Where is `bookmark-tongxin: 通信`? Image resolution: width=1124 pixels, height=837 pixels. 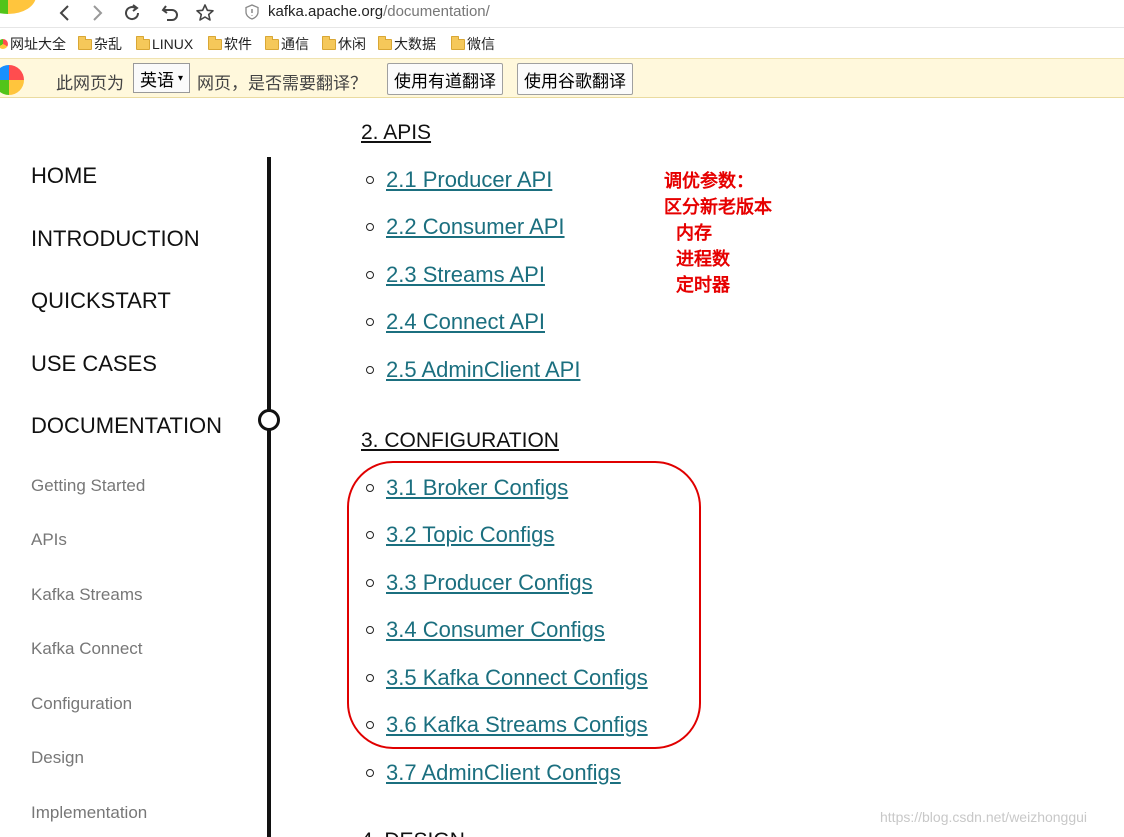 bookmark-tongxin: 通信 is located at coordinates (287, 44).